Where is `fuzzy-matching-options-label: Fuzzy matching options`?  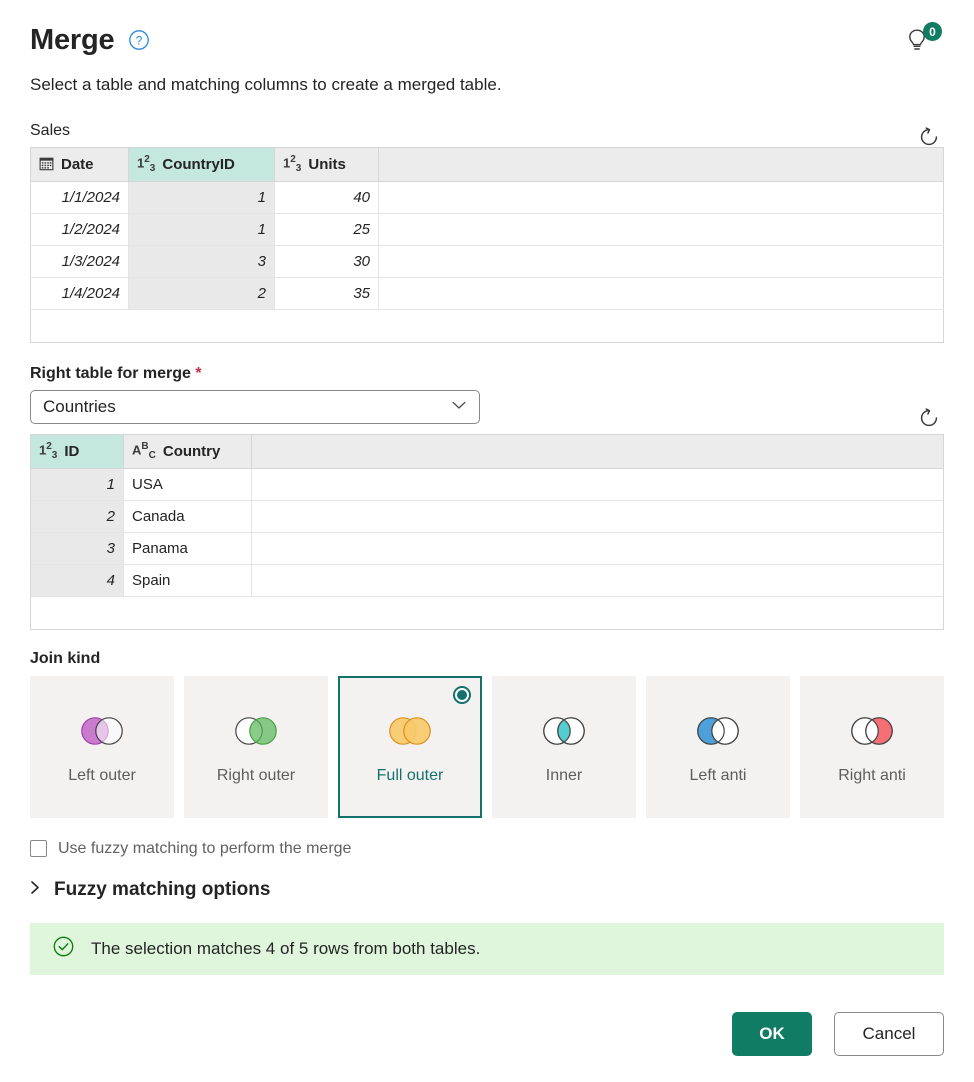
fuzzy-matching-options-label: Fuzzy matching options is located at coordinates (162, 889).